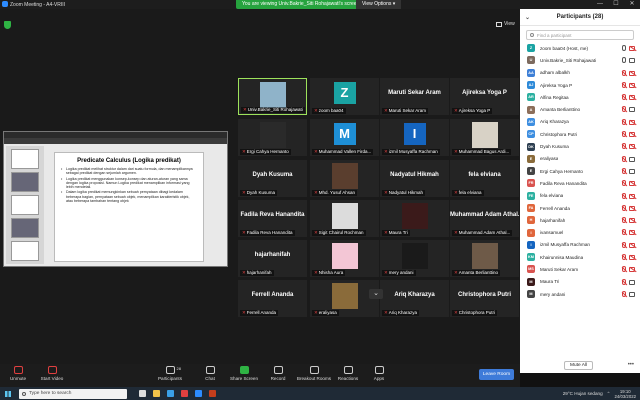 The height and width of the screenshot is (400, 640). Describe the element at coordinates (580, 183) in the screenshot. I see `participant-row: FR Fadila Reva Hanandita` at that location.